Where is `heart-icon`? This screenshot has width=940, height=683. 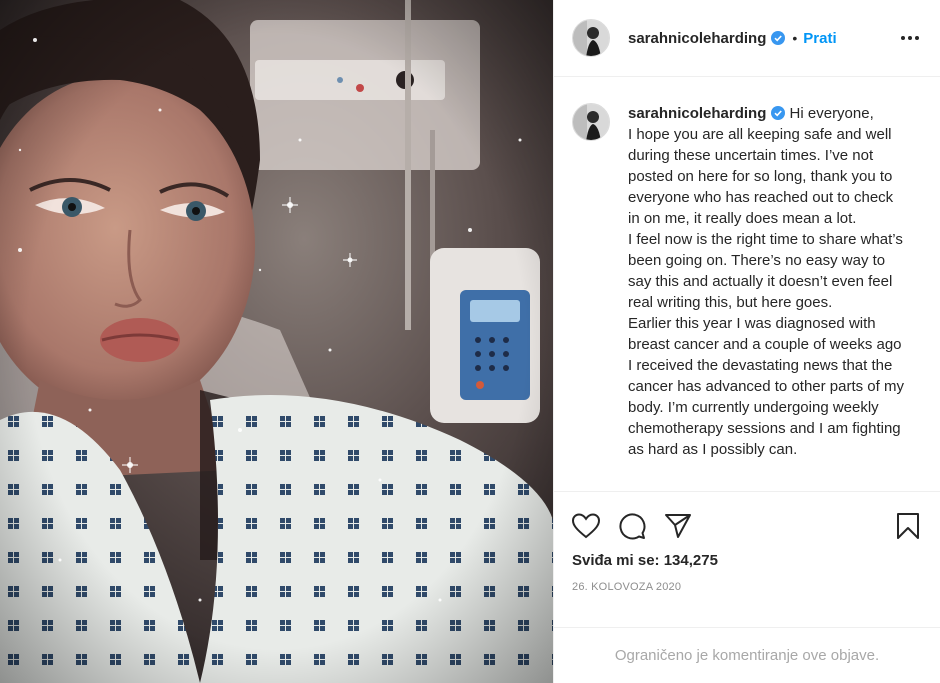 heart-icon is located at coordinates (586, 526).